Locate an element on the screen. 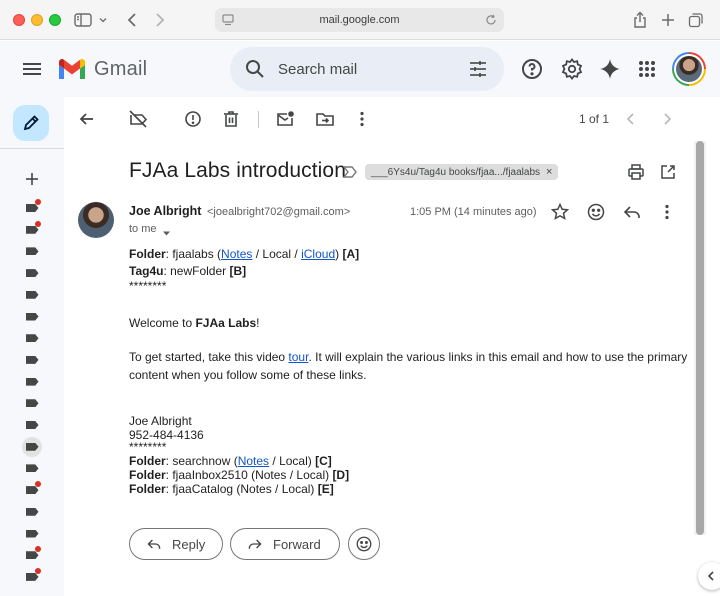 The width and height of the screenshot is (720, 596). sender-email: <joealbright702@gmail.com> is located at coordinates (279, 212).